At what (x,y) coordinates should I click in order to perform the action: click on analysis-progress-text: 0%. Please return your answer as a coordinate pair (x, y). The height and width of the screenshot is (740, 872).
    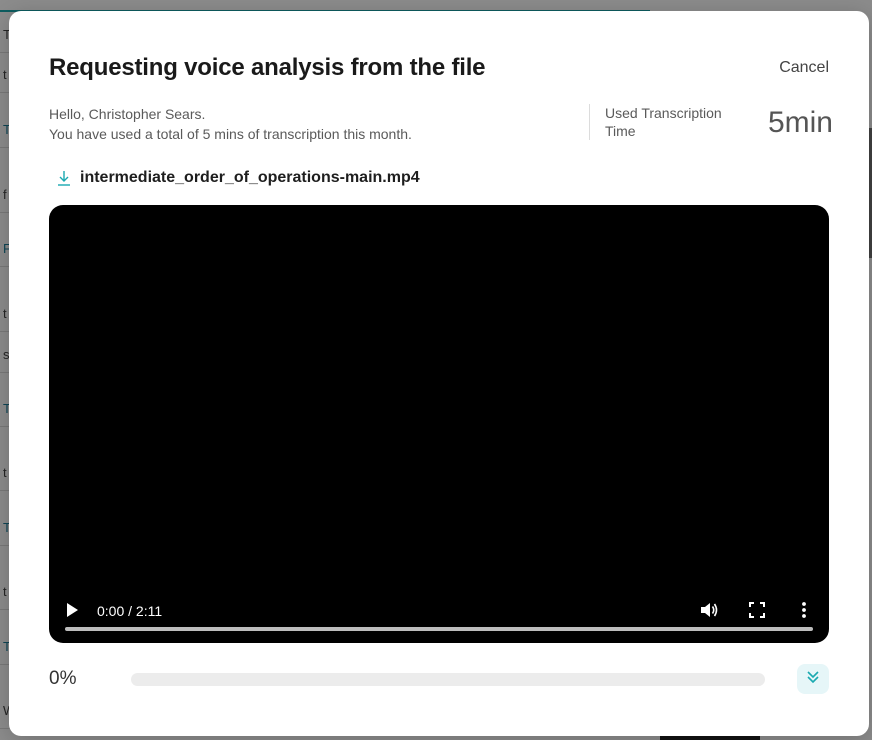
    Looking at the image, I should click on (63, 678).